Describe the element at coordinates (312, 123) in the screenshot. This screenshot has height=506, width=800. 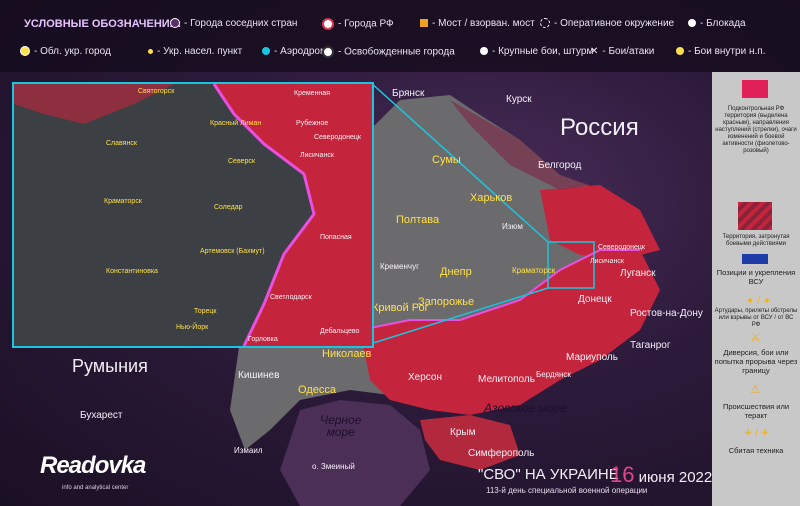
I see `inset-label: Рубежное` at that location.